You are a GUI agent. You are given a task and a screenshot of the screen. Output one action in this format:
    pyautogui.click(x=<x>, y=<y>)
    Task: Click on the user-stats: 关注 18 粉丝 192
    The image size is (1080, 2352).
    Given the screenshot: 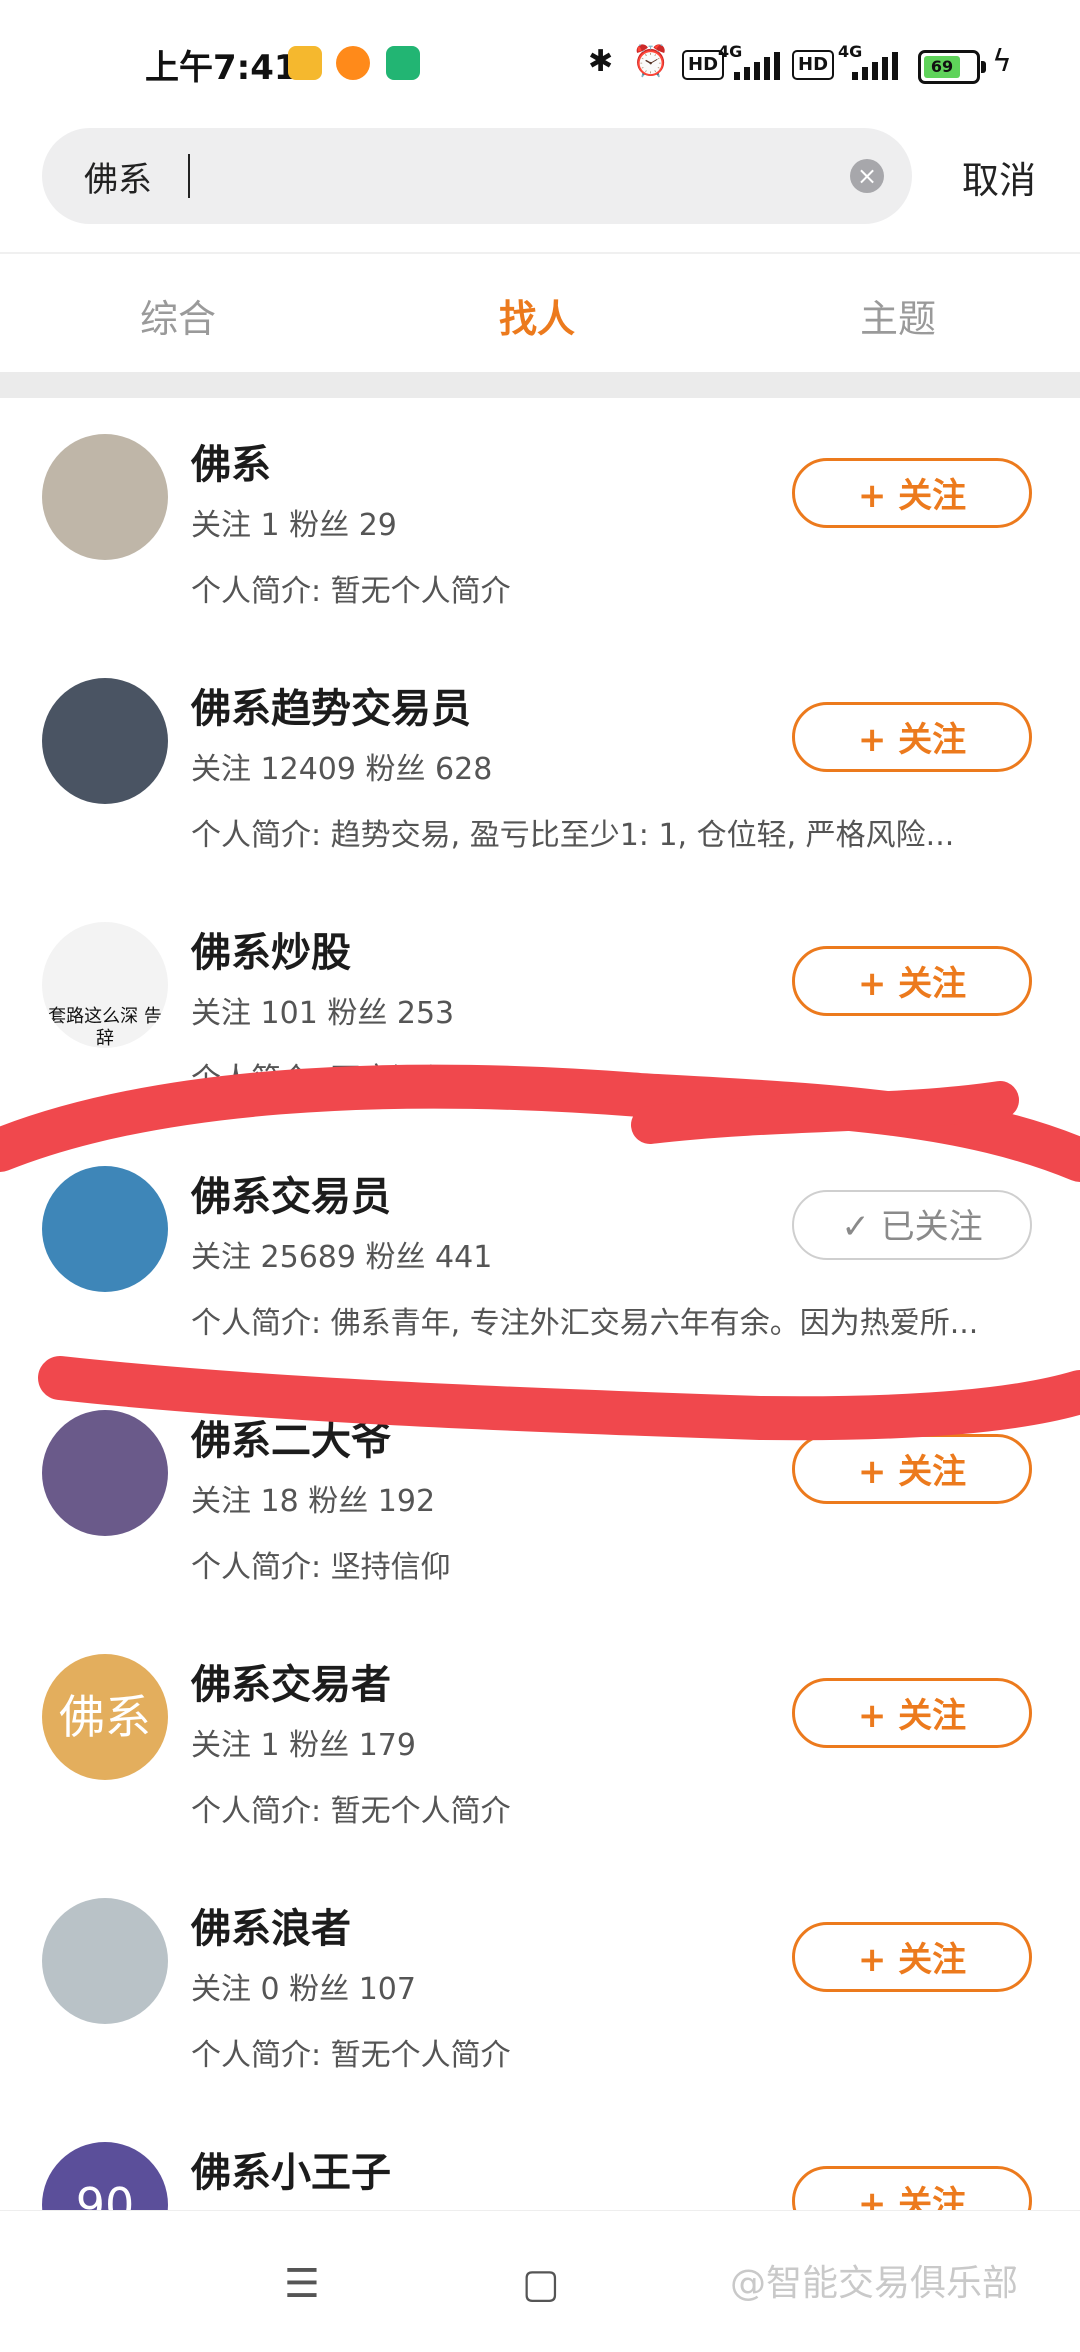 What is the action you would take?
    pyautogui.click(x=313, y=1501)
    